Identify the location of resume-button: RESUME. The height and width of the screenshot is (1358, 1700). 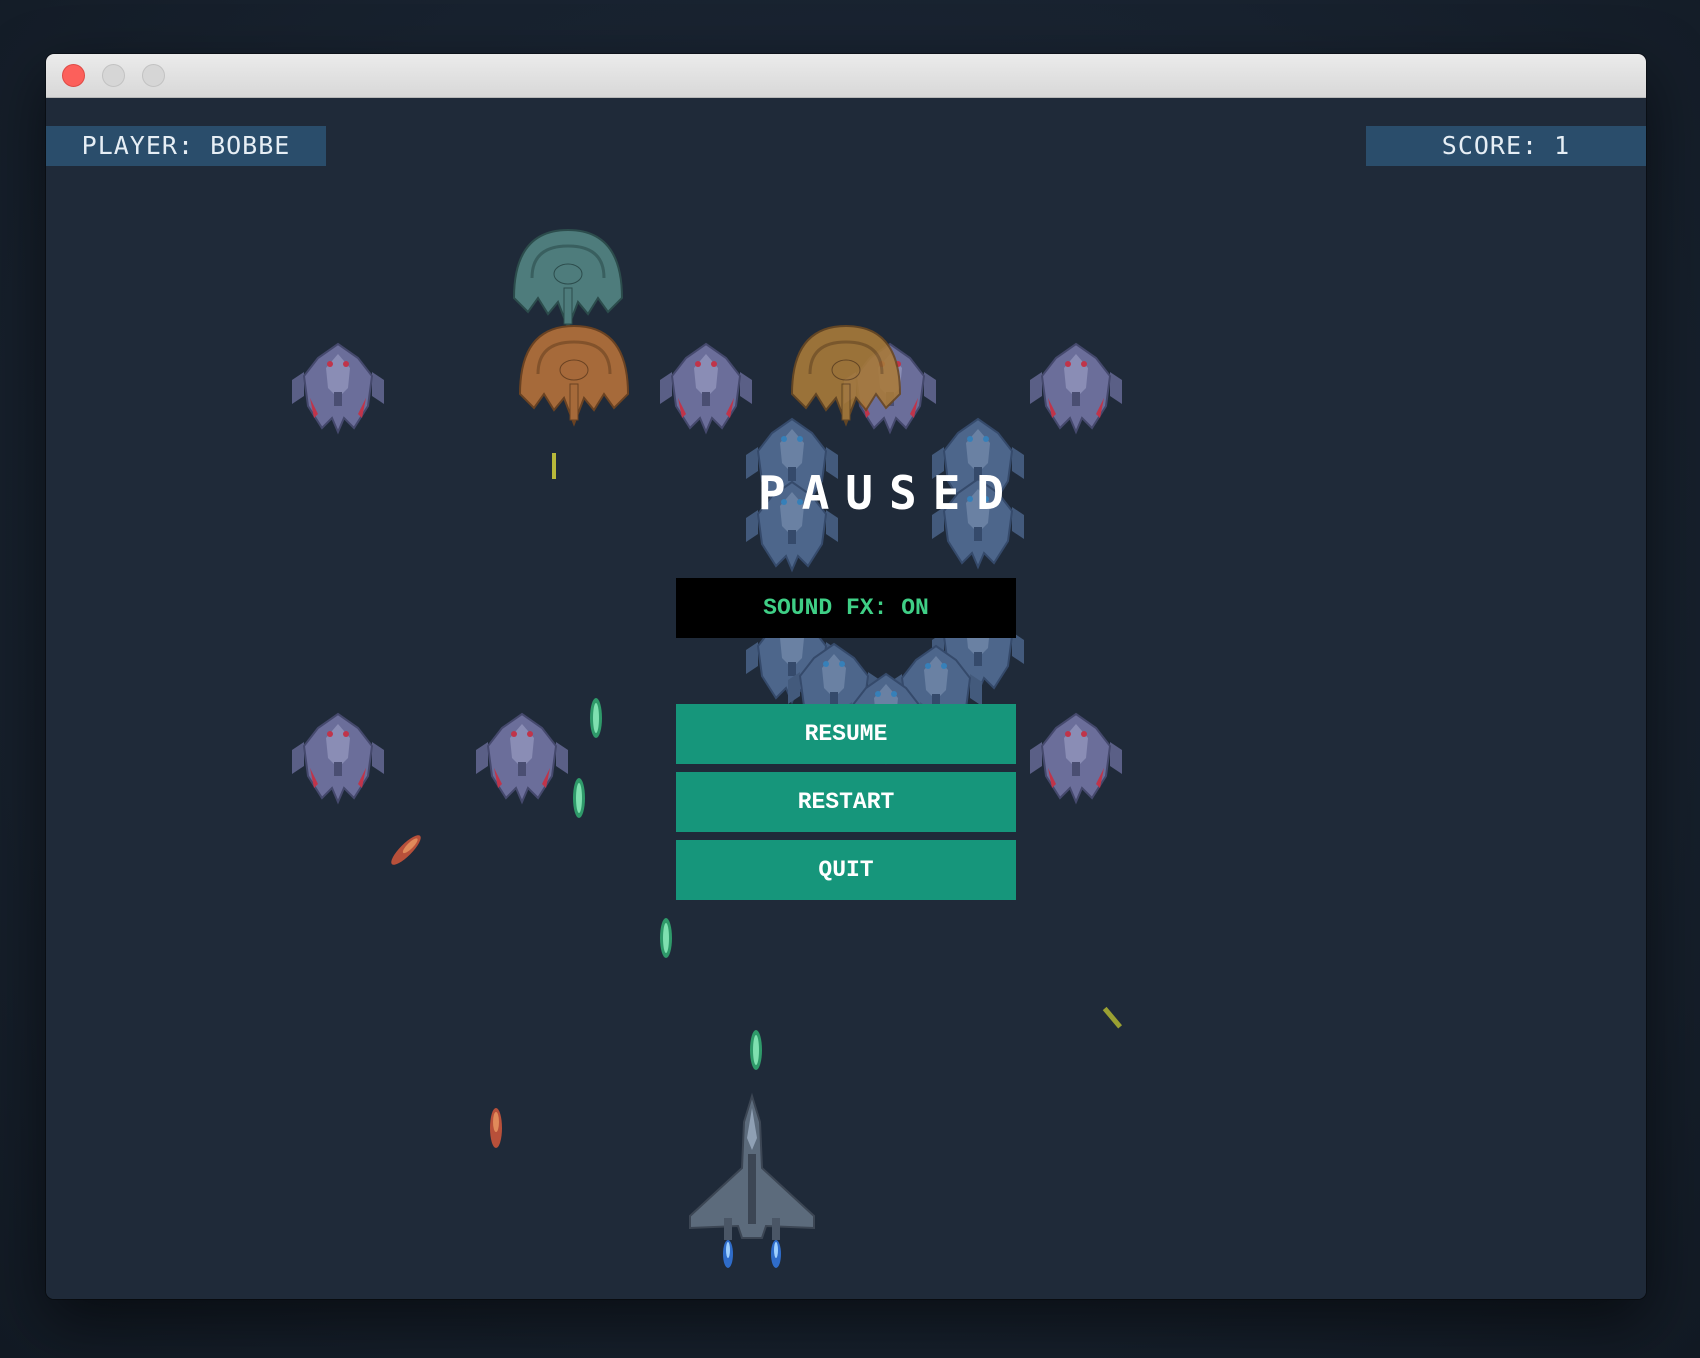
(846, 734).